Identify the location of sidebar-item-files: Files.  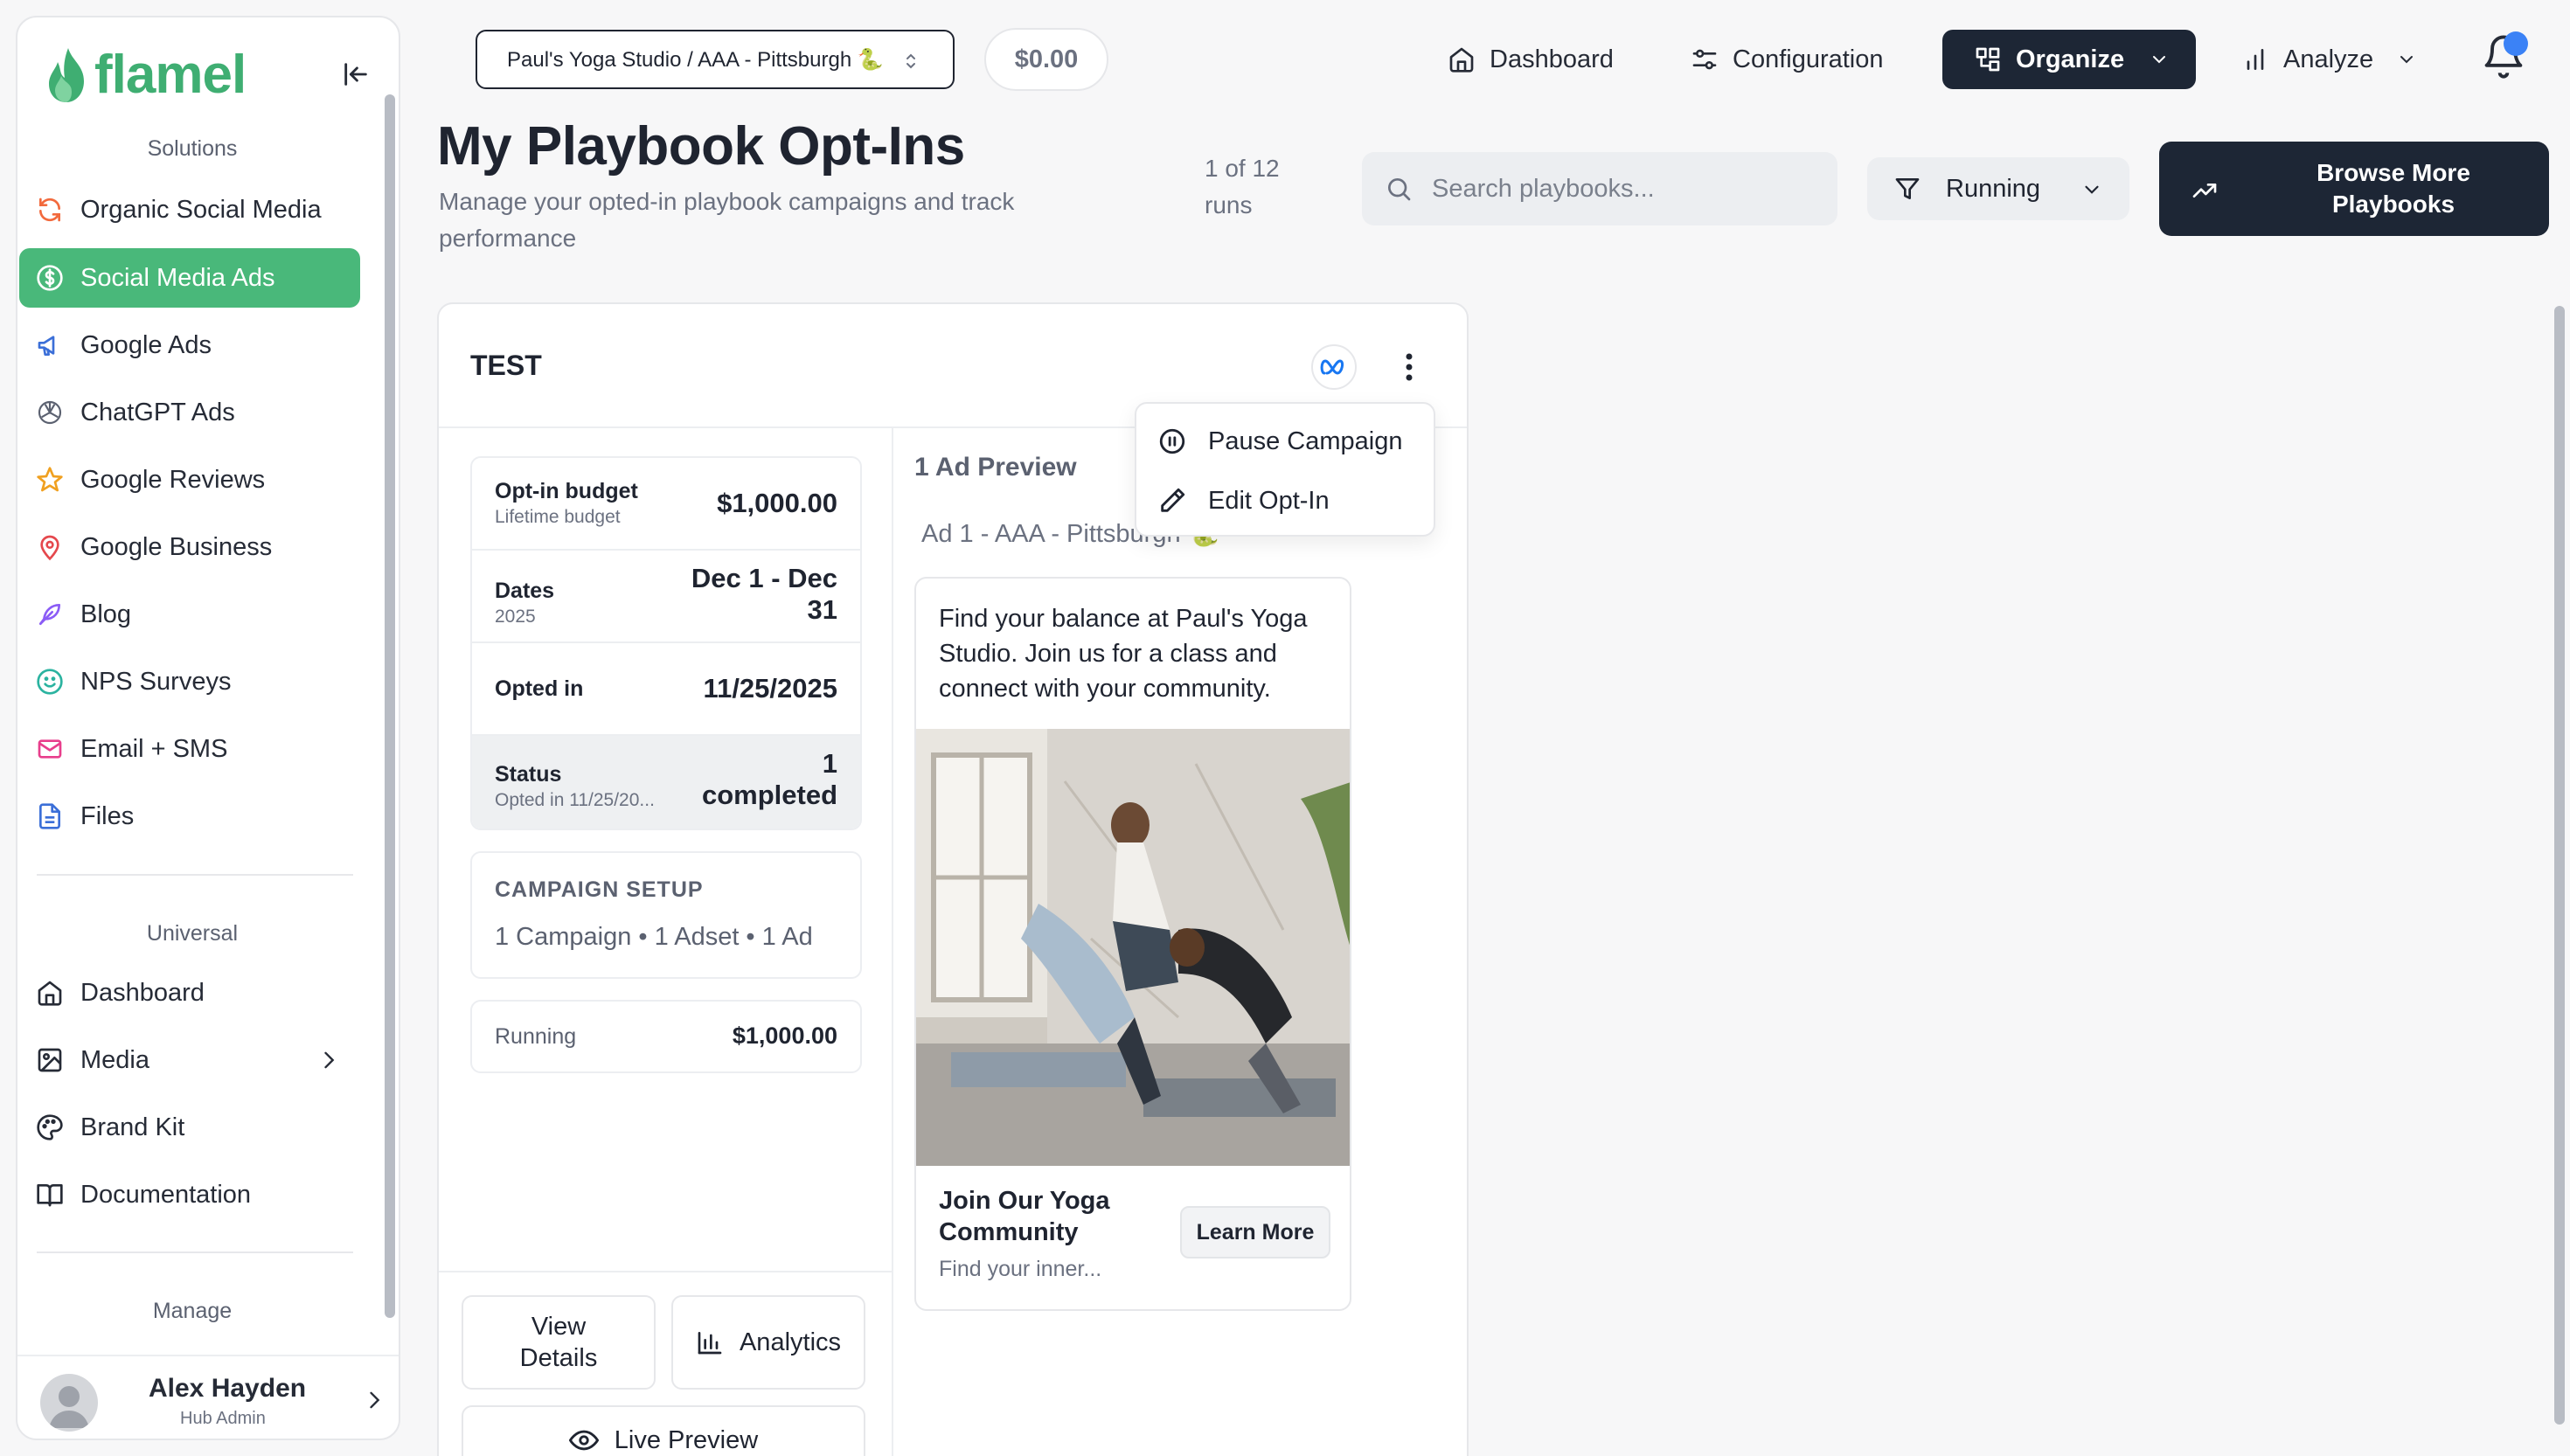
(189, 816).